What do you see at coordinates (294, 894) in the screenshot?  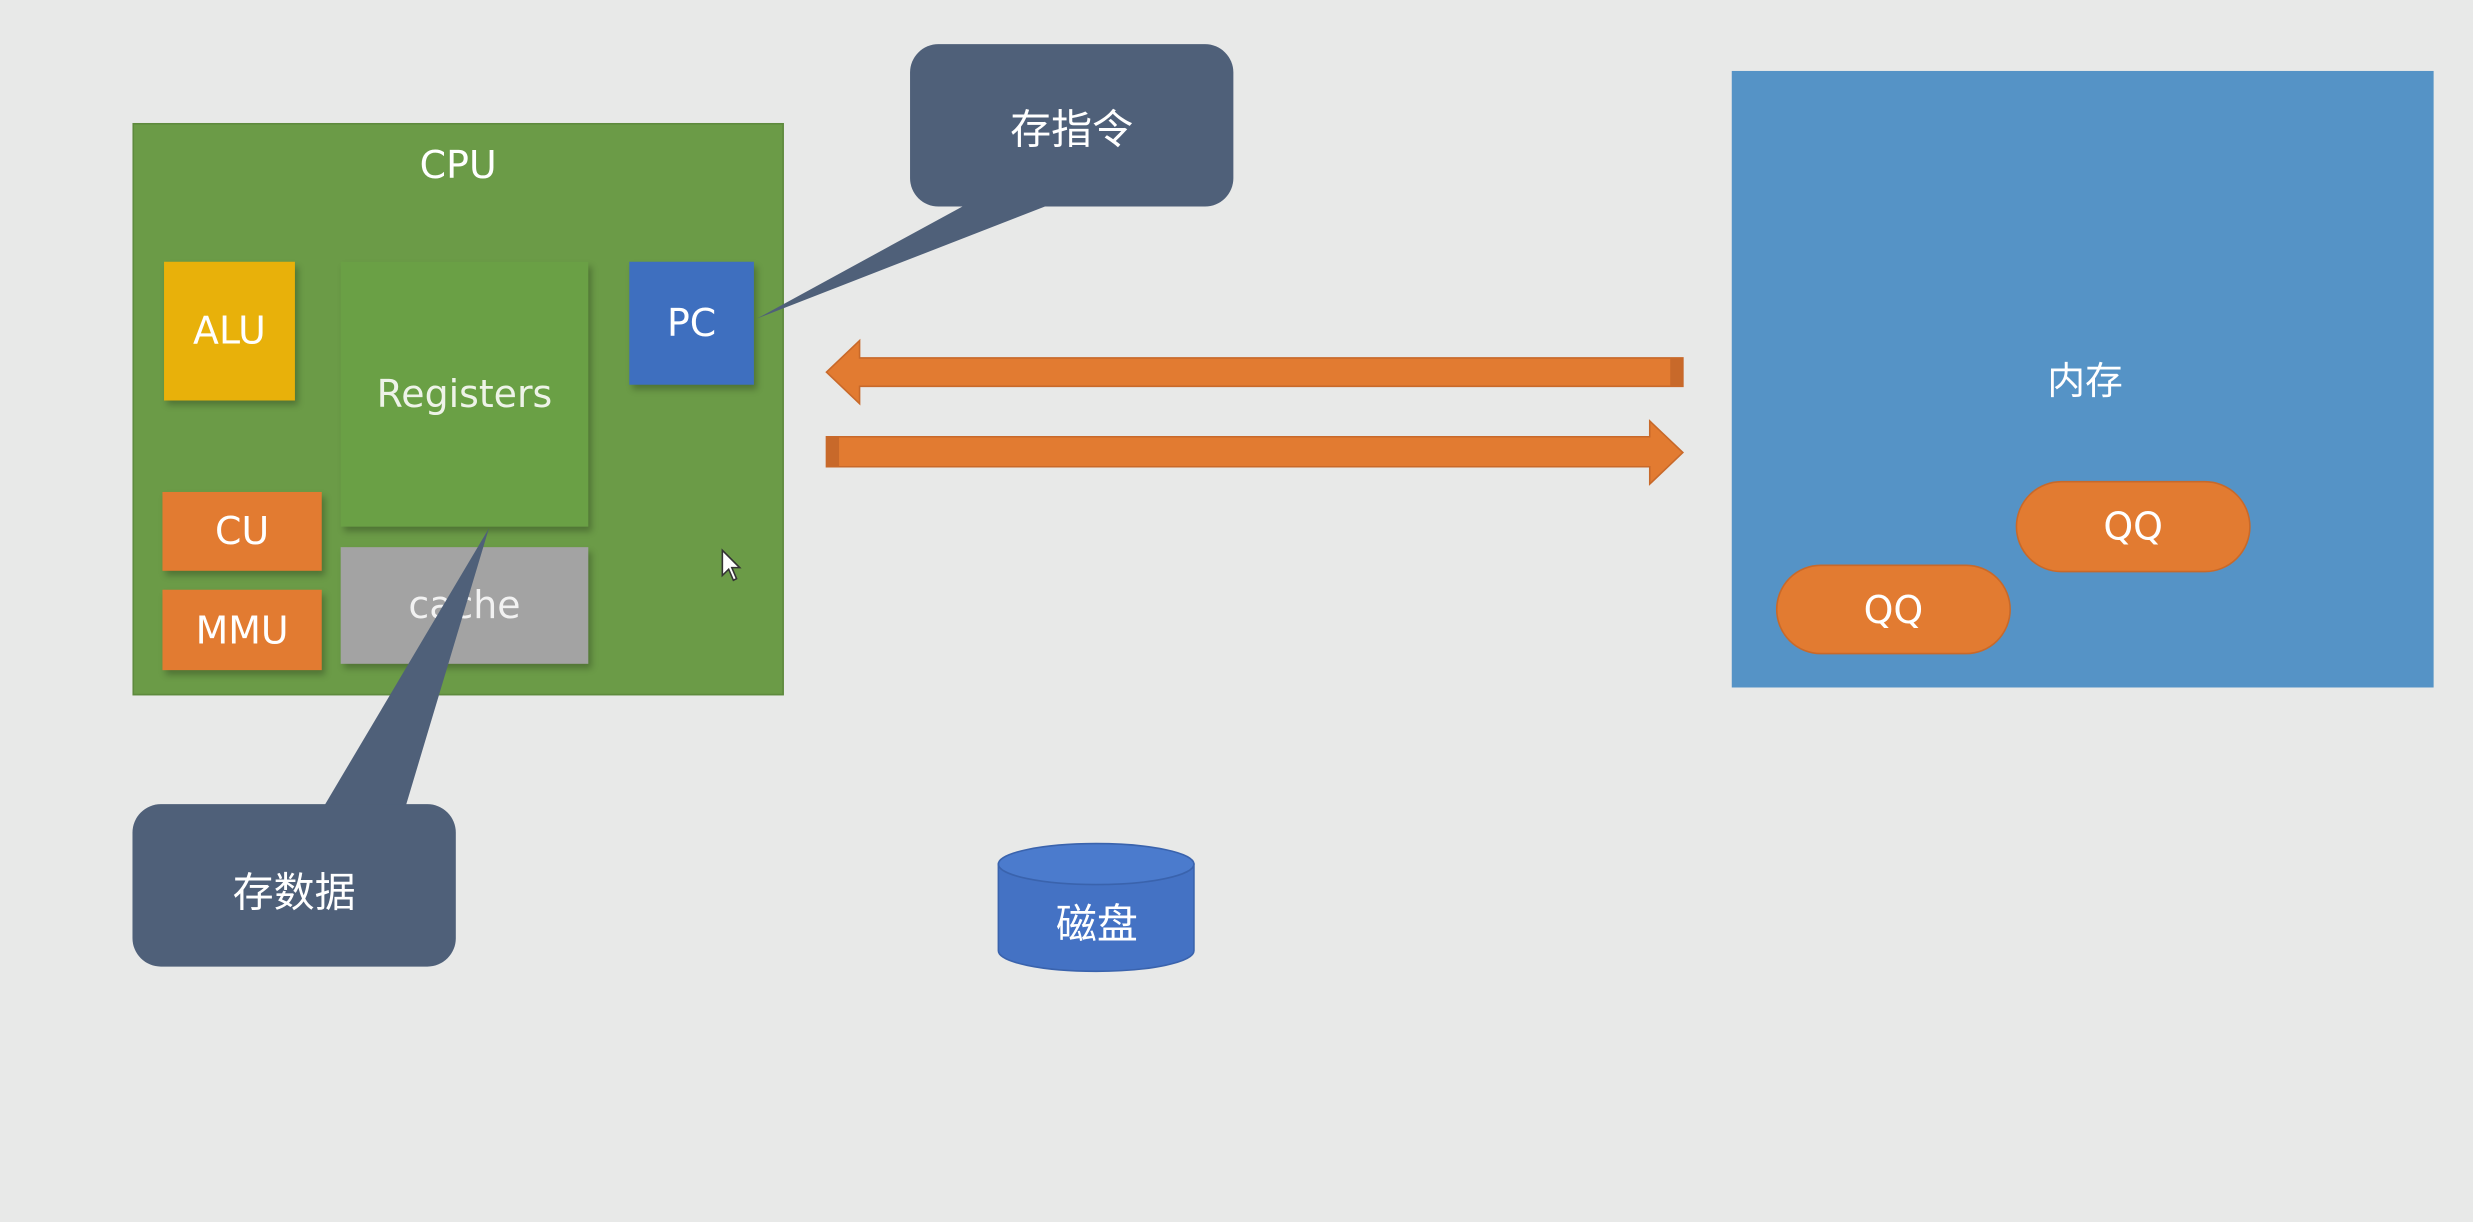 I see `callout-registers-label: 存数据` at bounding box center [294, 894].